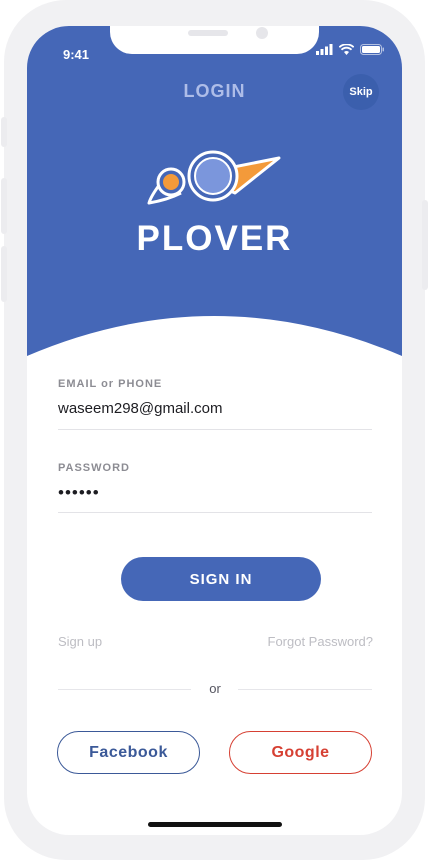 The height and width of the screenshot is (862, 429). What do you see at coordinates (80, 641) in the screenshot?
I see `sign-up-link: Sign up` at bounding box center [80, 641].